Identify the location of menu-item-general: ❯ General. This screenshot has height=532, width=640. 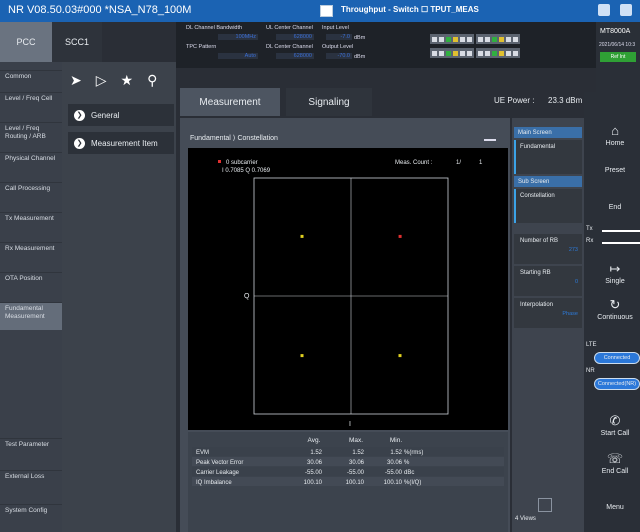
(121, 115).